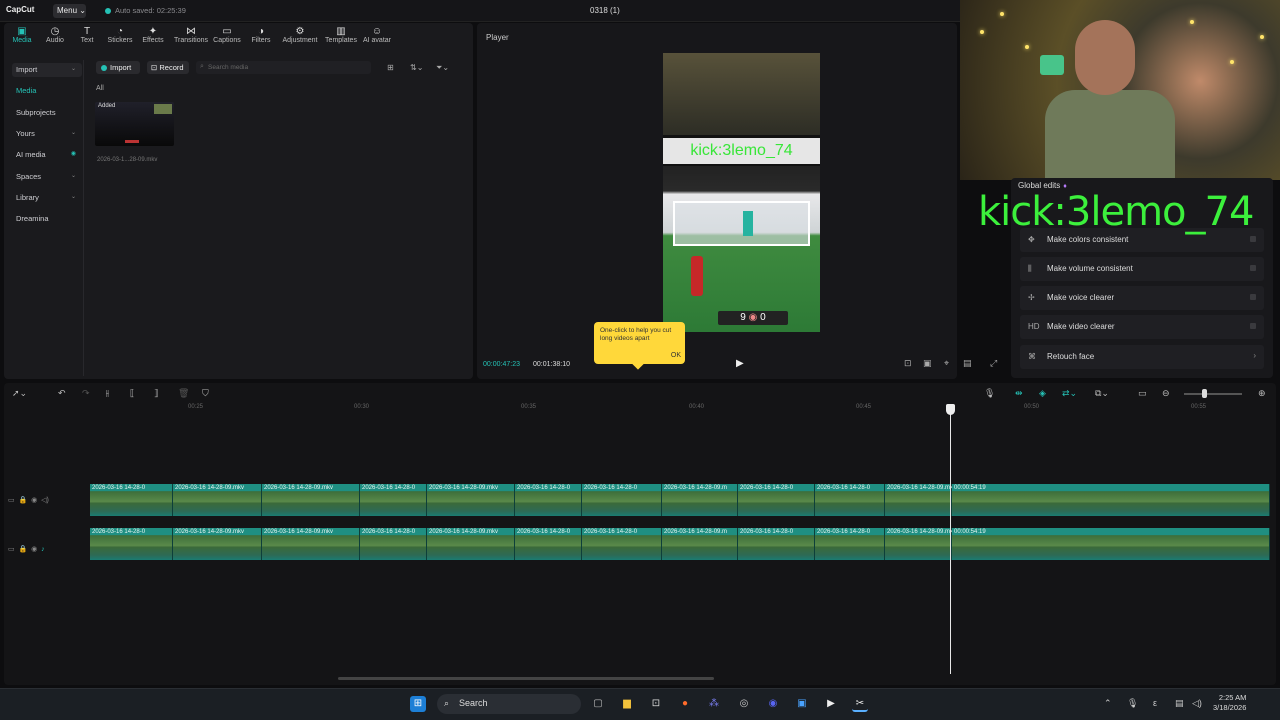  What do you see at coordinates (1142, 393) in the screenshot?
I see `caption-track-icon: ▭` at bounding box center [1142, 393].